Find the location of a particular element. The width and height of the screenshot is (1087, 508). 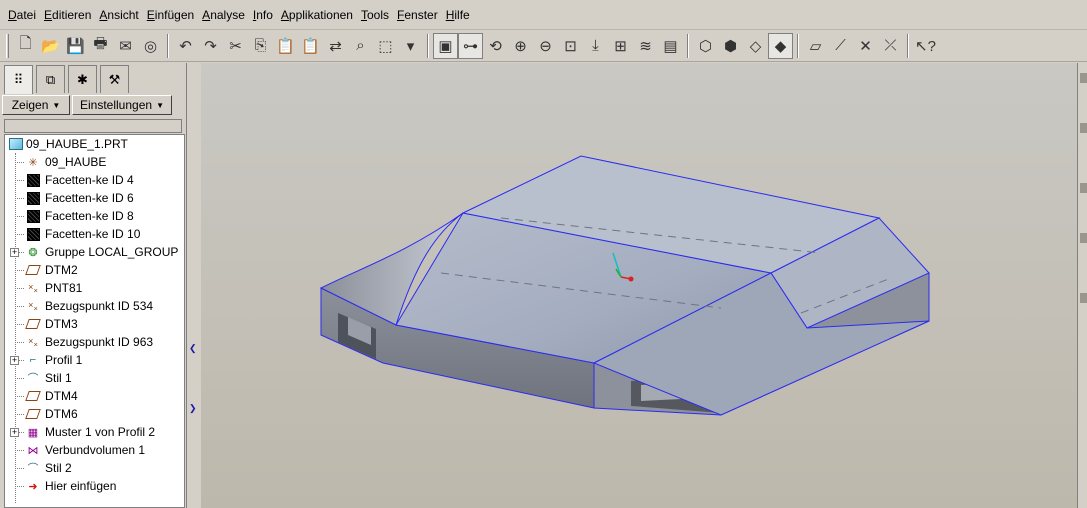

selection-box-icon: ⬚ is located at coordinates (385, 46).